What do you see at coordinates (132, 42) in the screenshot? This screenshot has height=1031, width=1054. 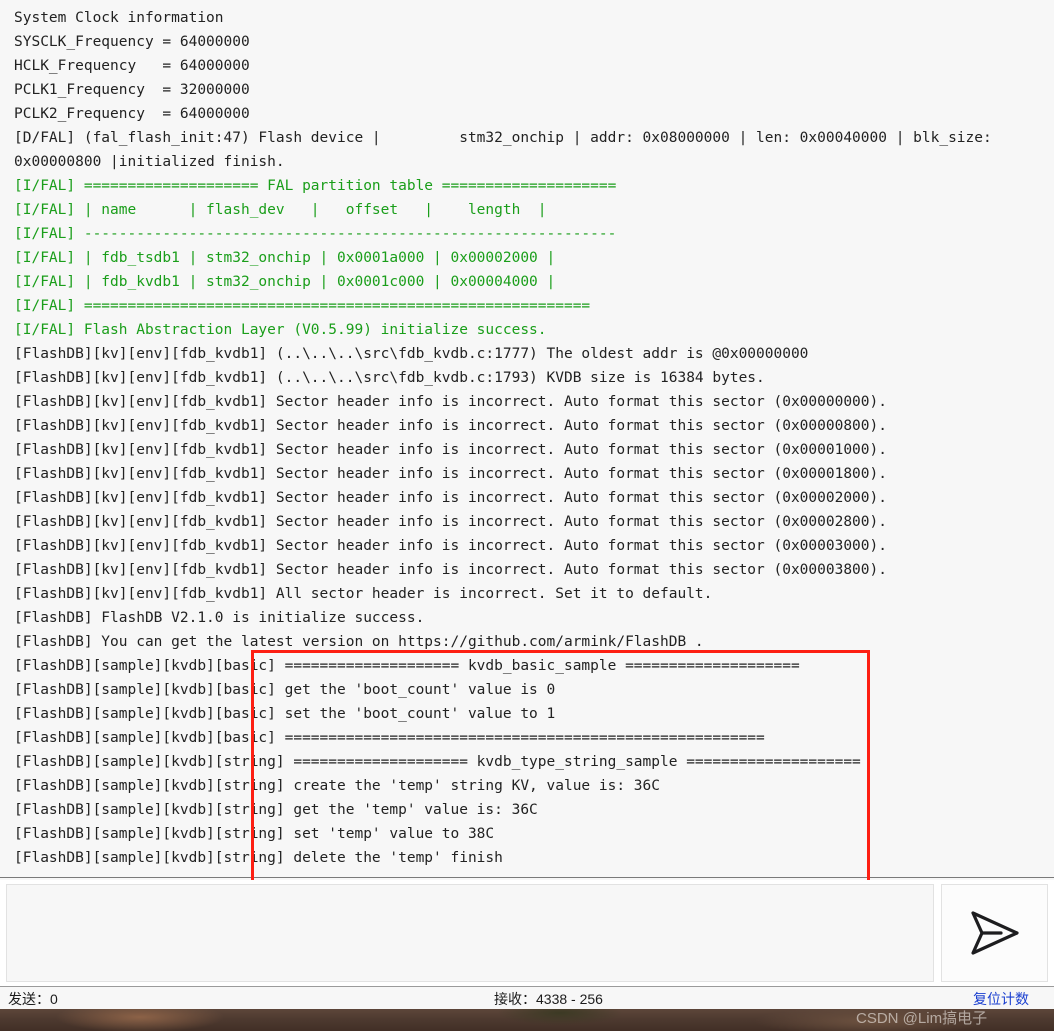 I see `log-line: SYSCLK_Frequency = 64000000` at bounding box center [132, 42].